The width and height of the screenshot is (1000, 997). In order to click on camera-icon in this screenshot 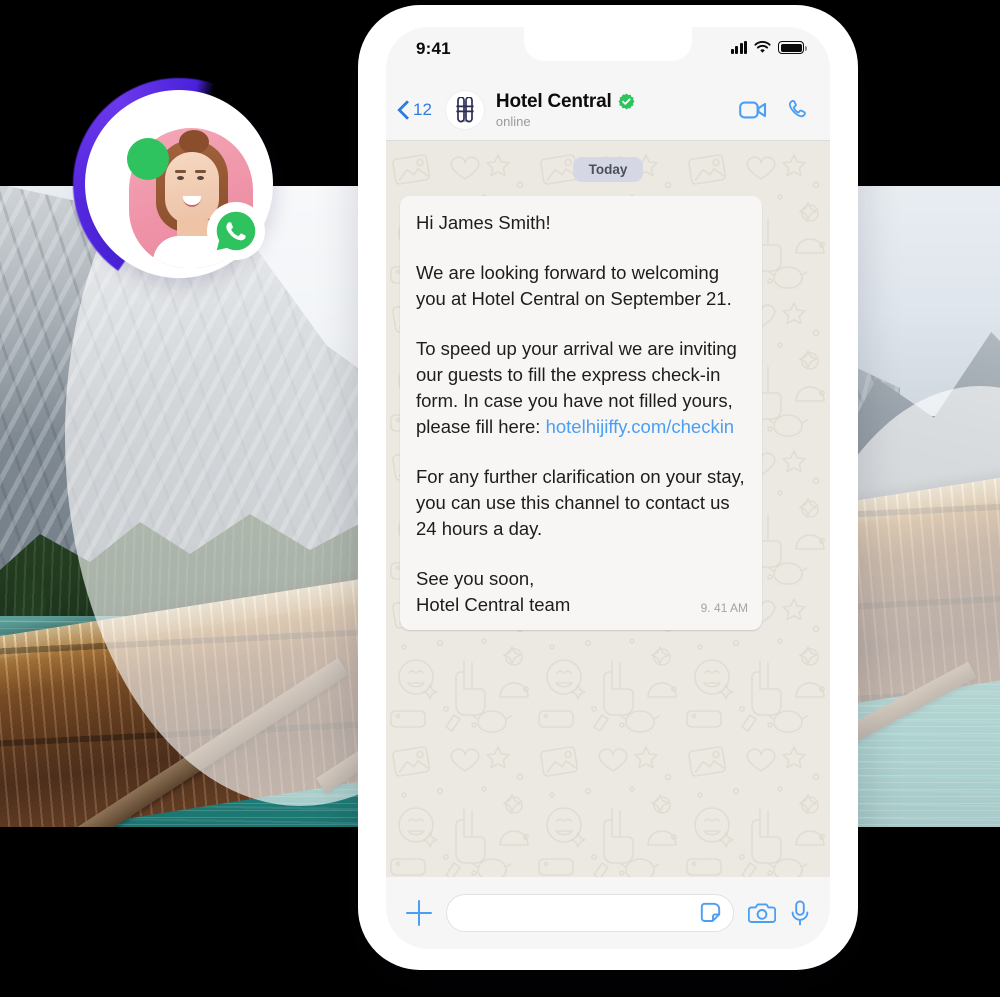, I will do `click(762, 913)`.